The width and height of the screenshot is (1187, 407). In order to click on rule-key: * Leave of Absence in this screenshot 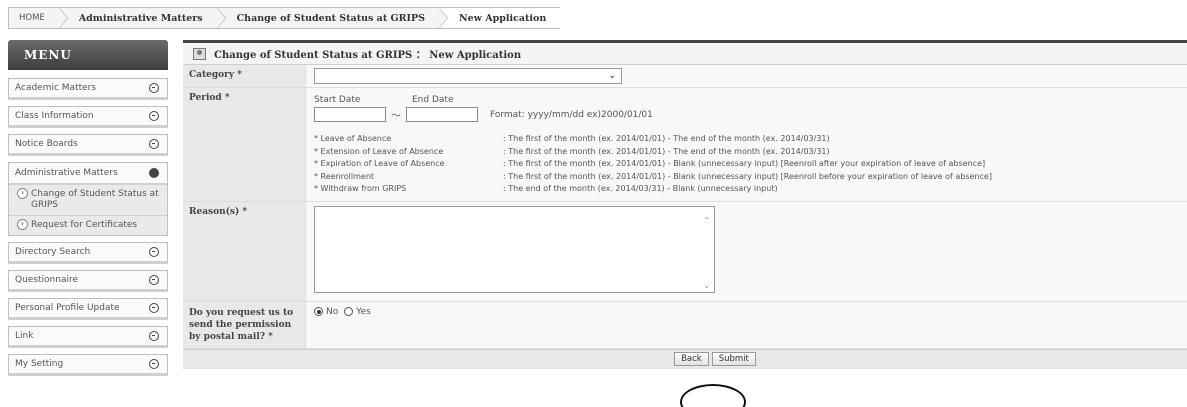, I will do `click(353, 138)`.